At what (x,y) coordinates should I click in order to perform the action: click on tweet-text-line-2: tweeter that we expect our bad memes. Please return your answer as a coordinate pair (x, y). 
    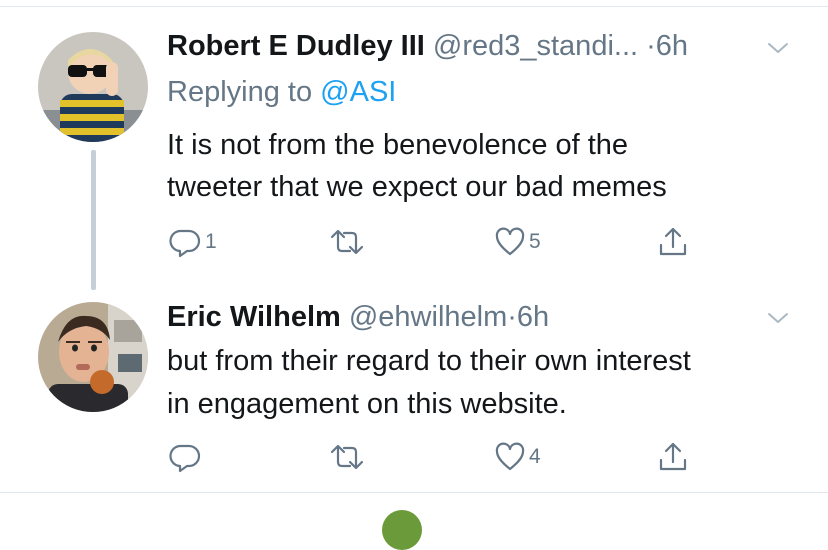
    Looking at the image, I should click on (417, 187).